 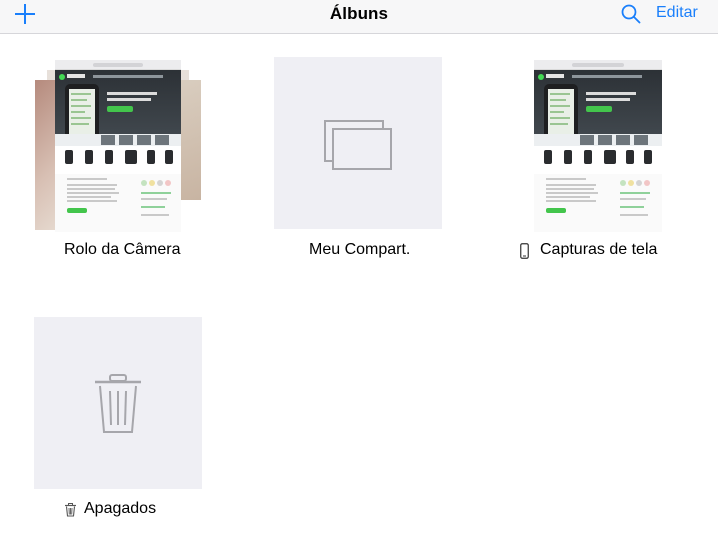 I want to click on photo-thumbnail, so click(x=191, y=140).